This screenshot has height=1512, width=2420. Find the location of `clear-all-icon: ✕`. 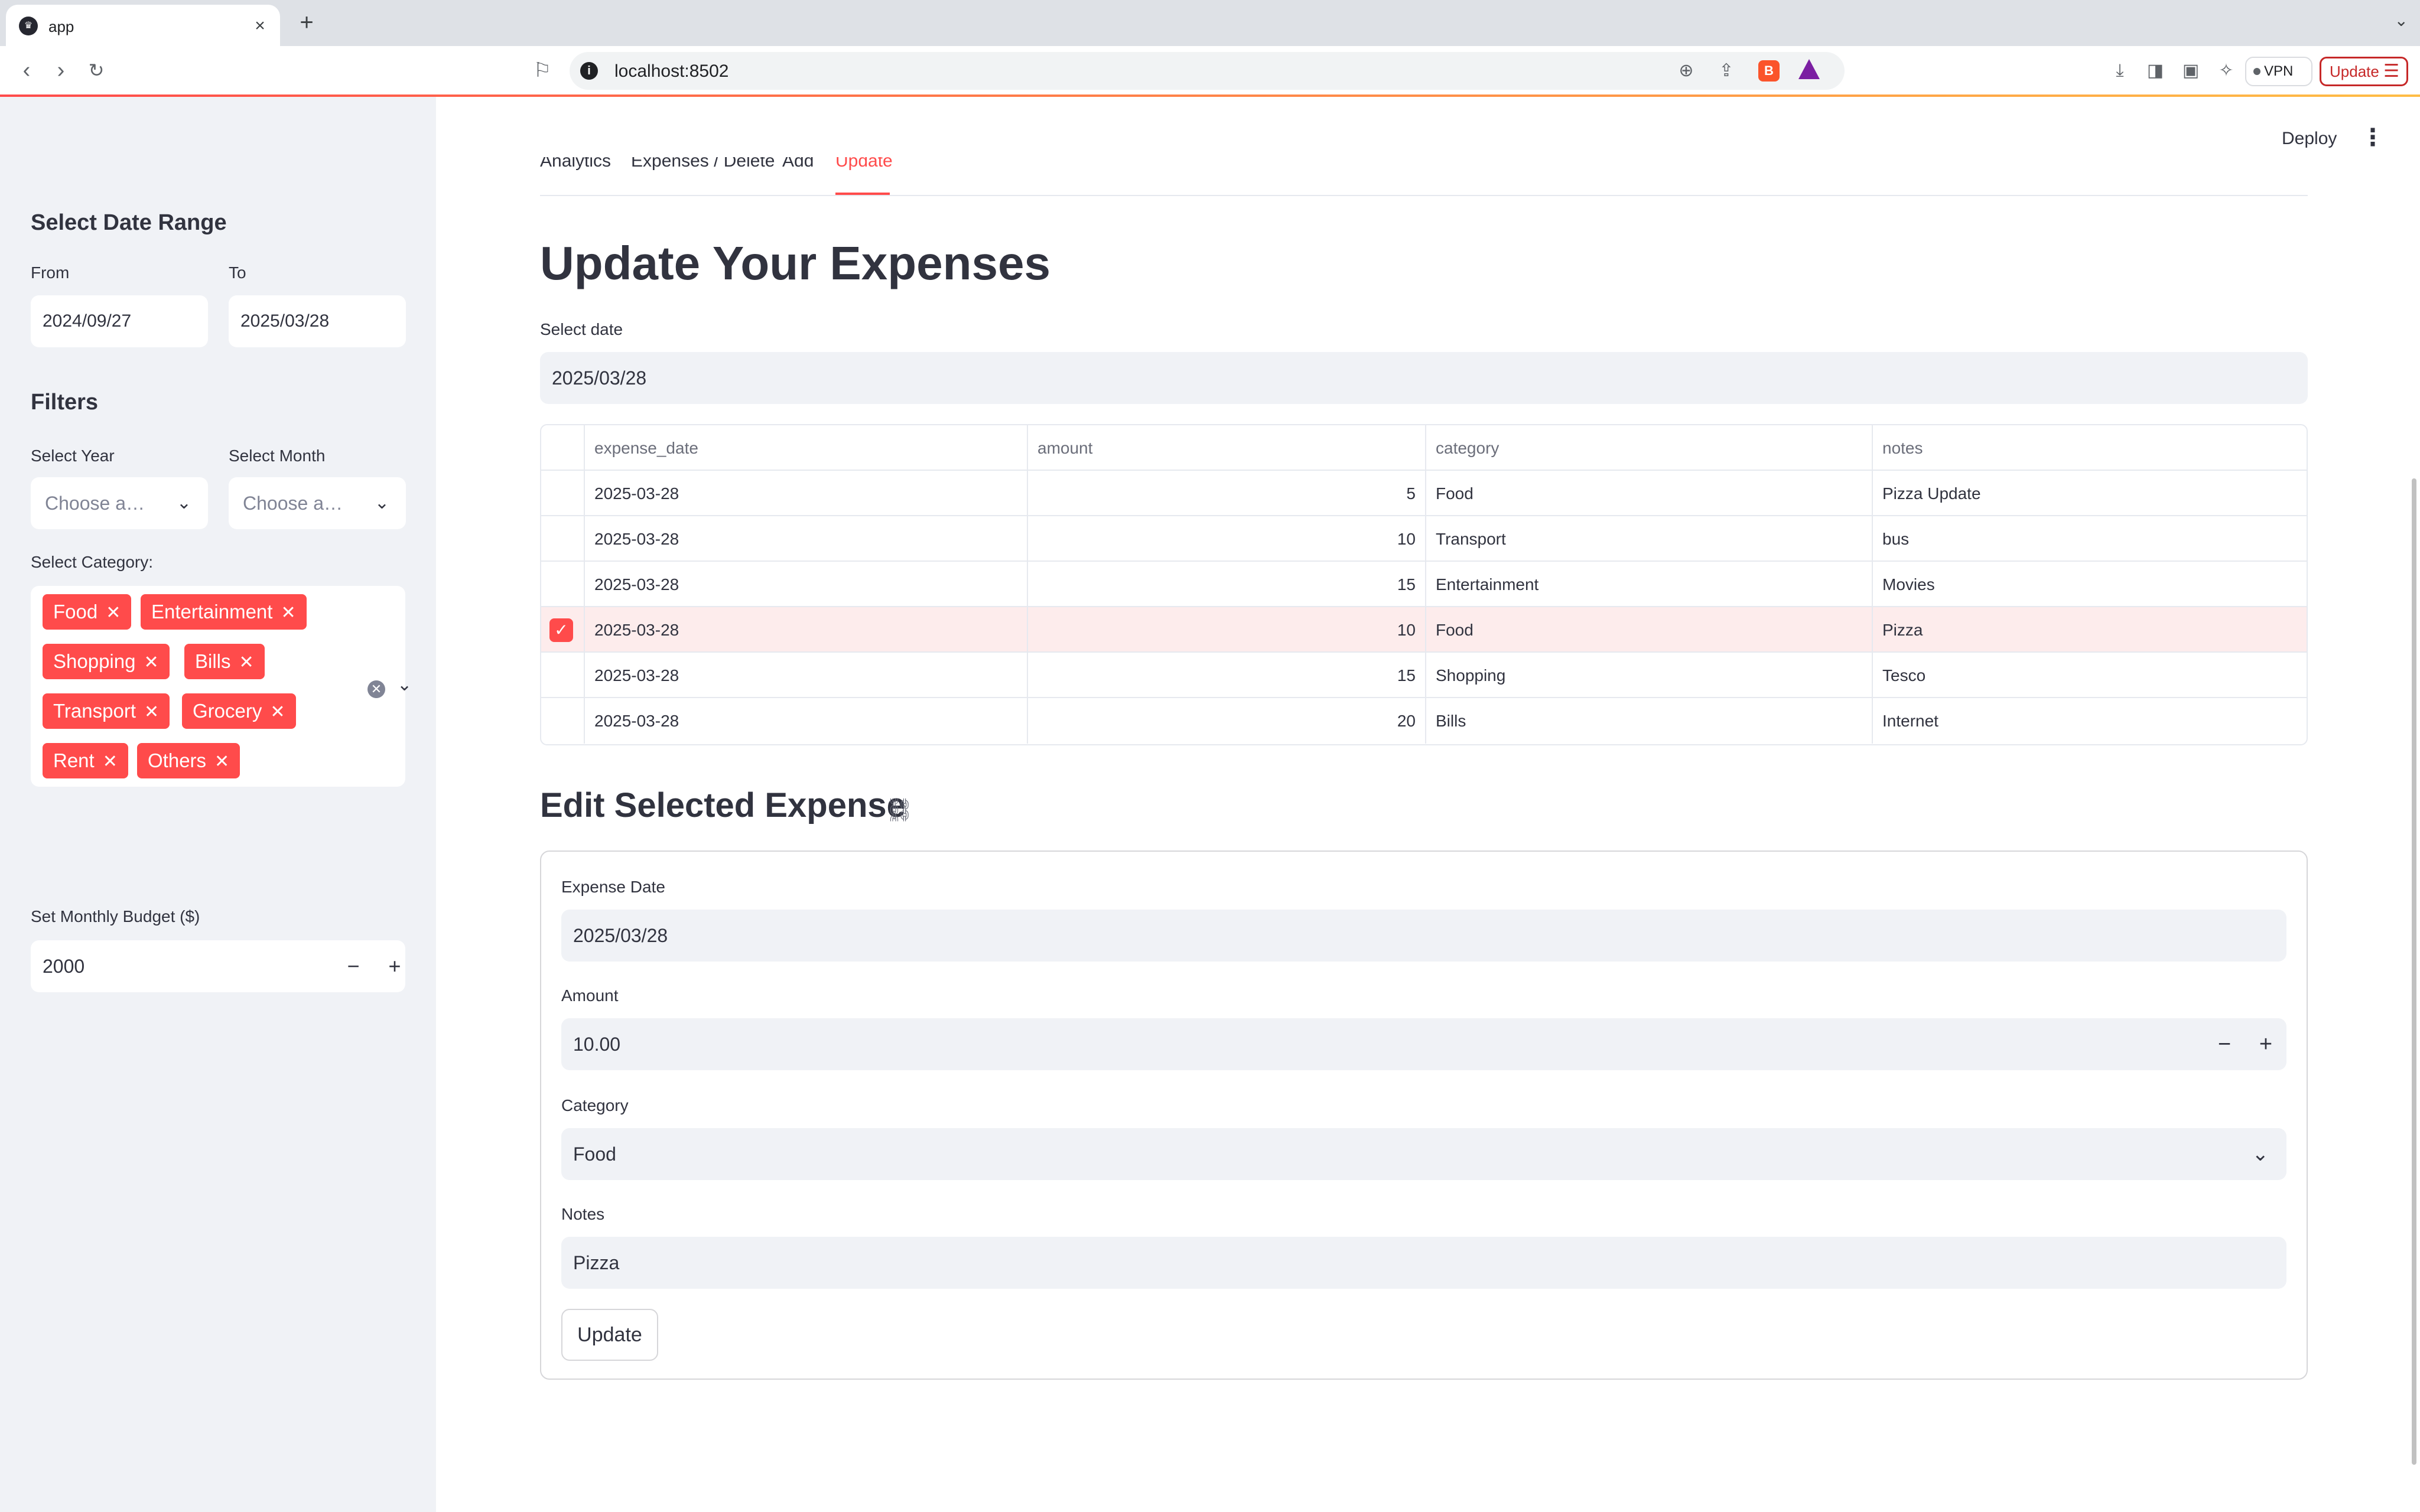

clear-all-icon: ✕ is located at coordinates (376, 689).